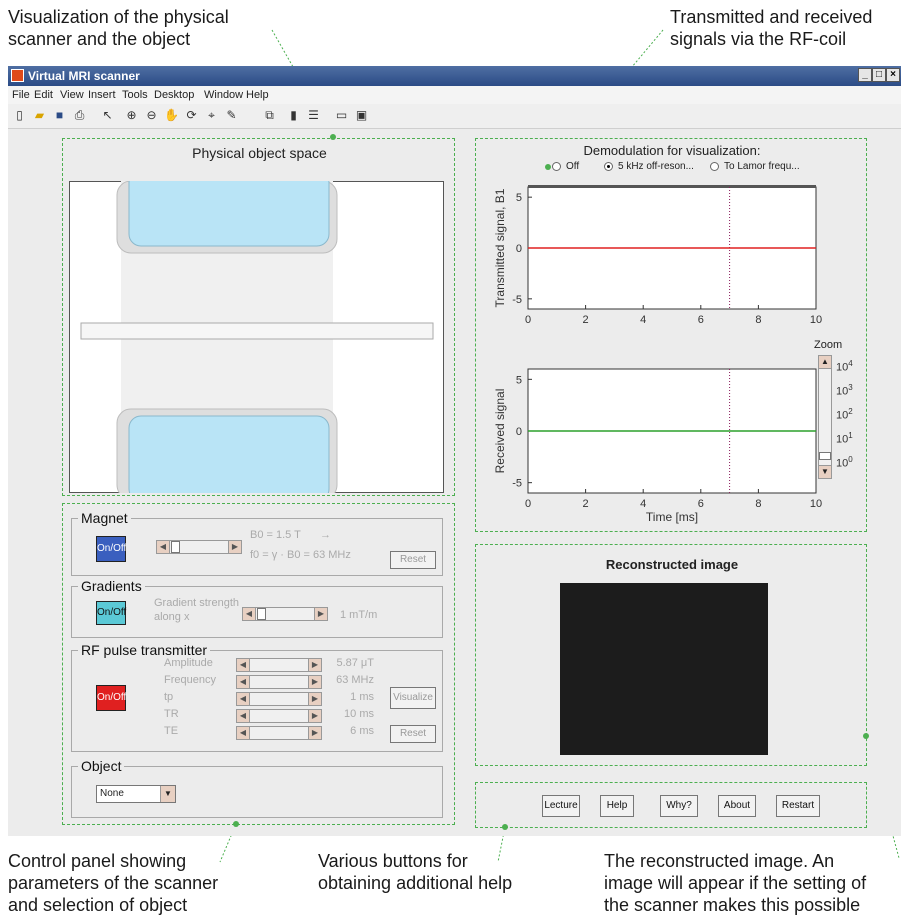 The image size is (901, 916). What do you see at coordinates (341, 115) in the screenshot?
I see `hide-plot-tools-icon: ▭` at bounding box center [341, 115].